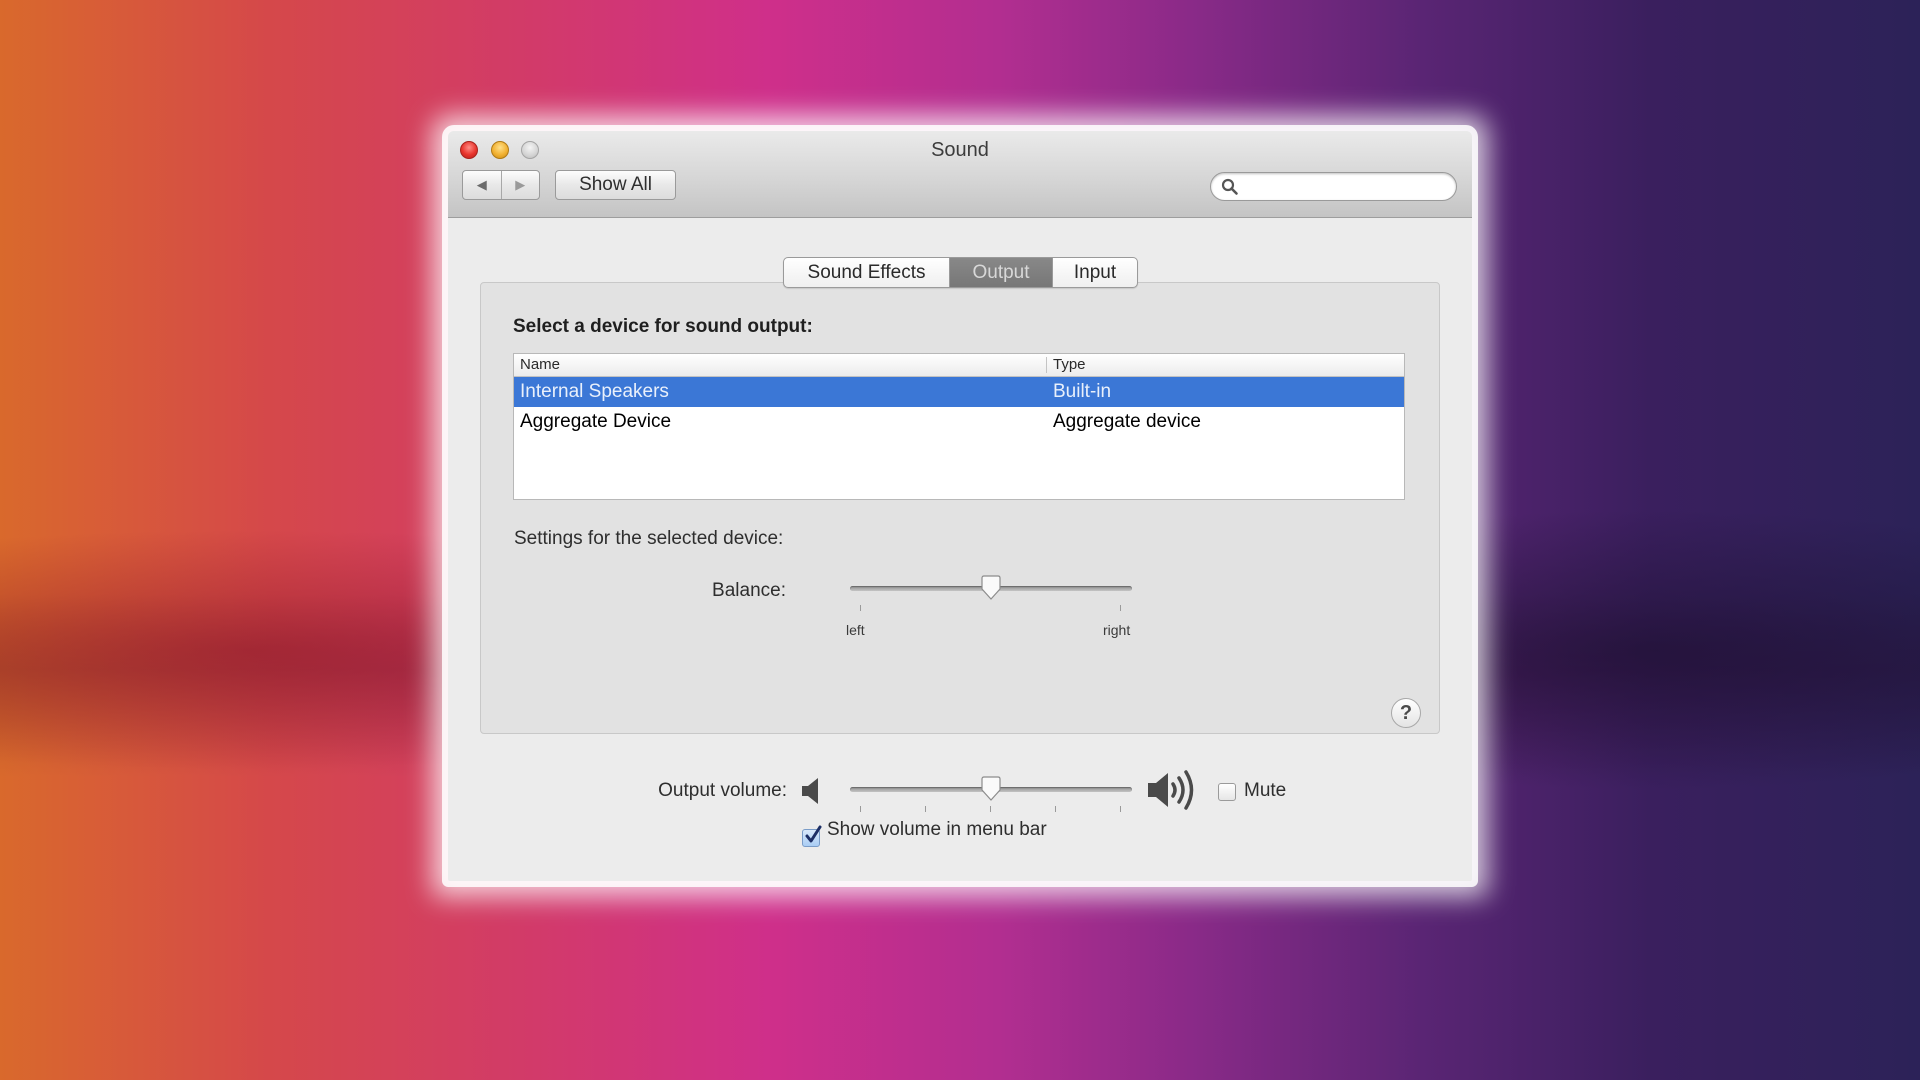 Image resolution: width=1920 pixels, height=1080 pixels. What do you see at coordinates (1171, 790) in the screenshot?
I see `speaker-high-icon` at bounding box center [1171, 790].